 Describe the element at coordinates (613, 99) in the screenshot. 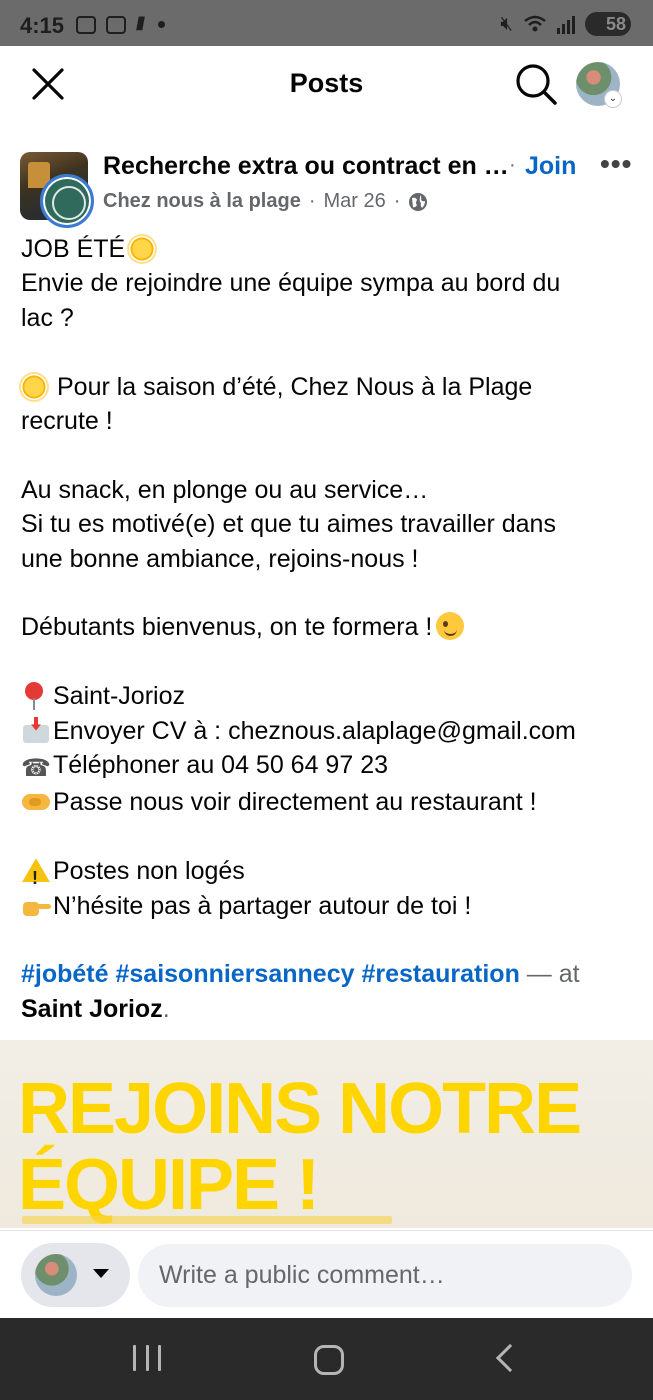

I see `chevron-down-icon: ⌄` at that location.